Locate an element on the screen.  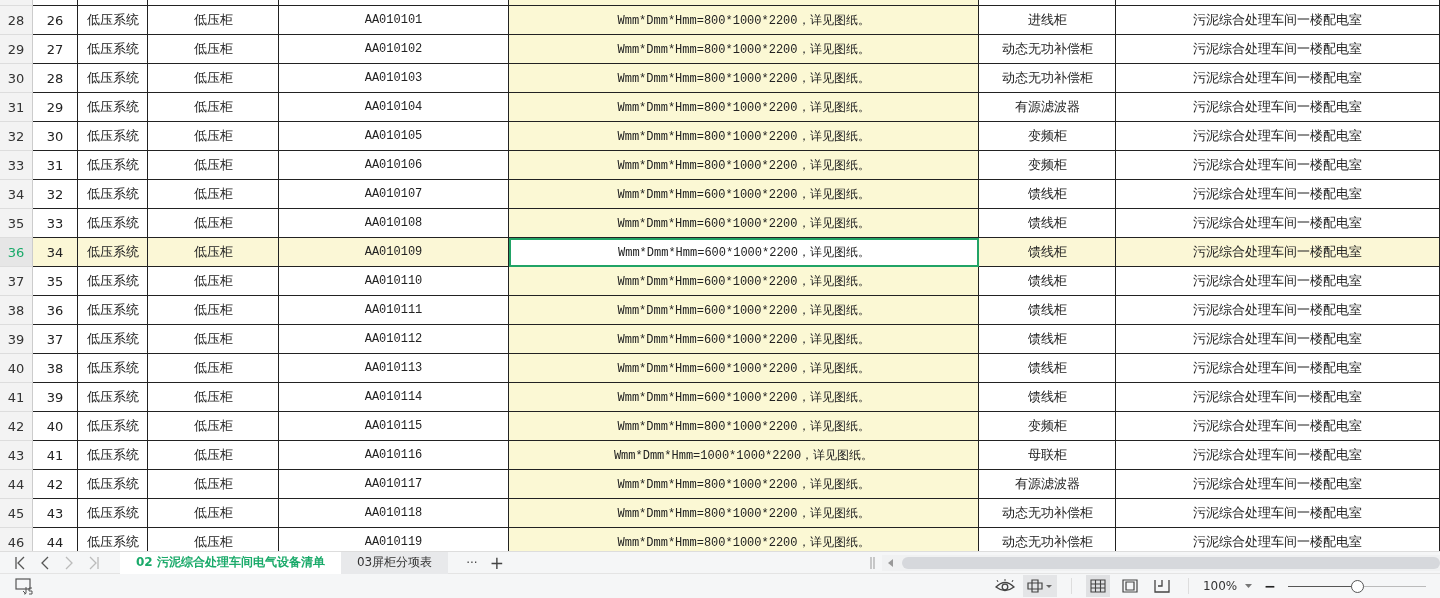
first-sheet-icon is located at coordinates (20, 562).